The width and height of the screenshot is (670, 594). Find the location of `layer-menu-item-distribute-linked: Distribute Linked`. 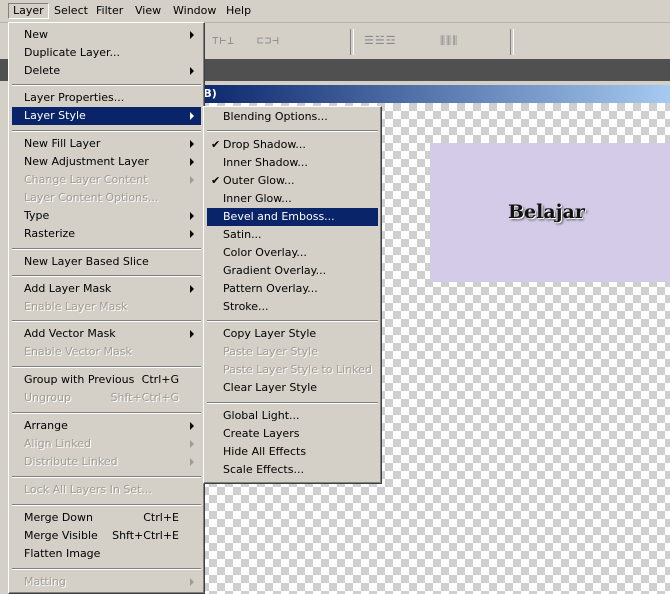

layer-menu-item-distribute-linked: Distribute Linked is located at coordinates (106, 462).